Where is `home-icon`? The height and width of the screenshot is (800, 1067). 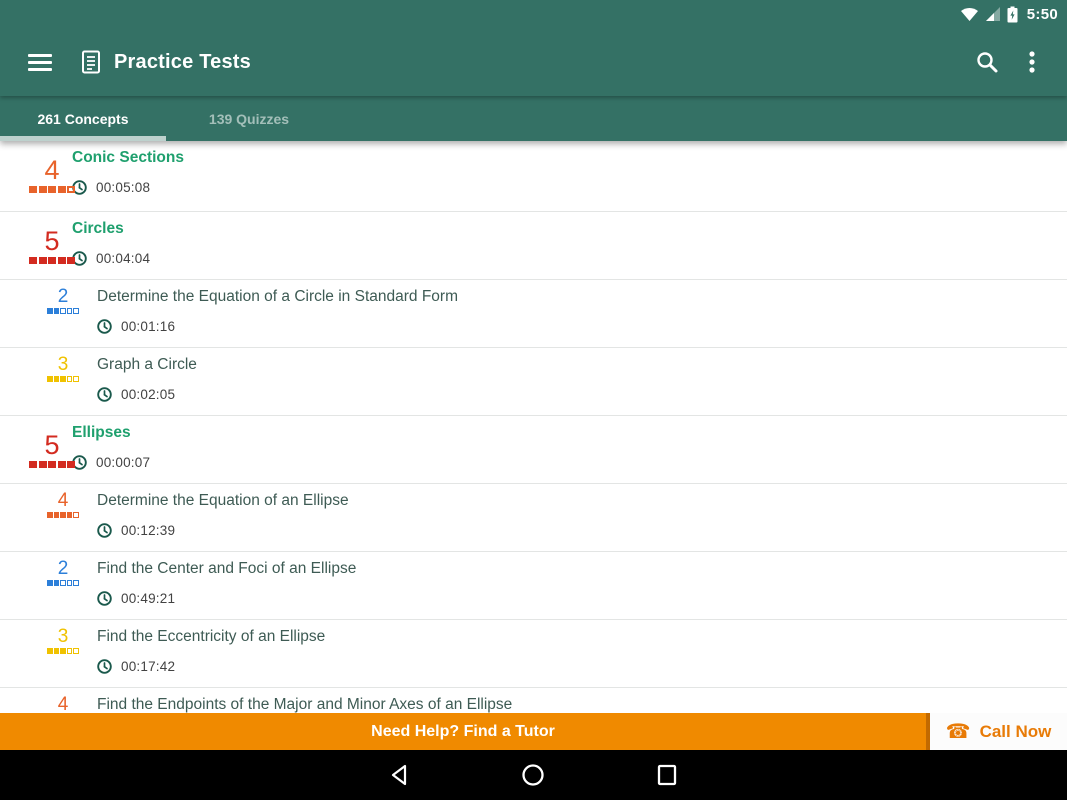 home-icon is located at coordinates (533, 775).